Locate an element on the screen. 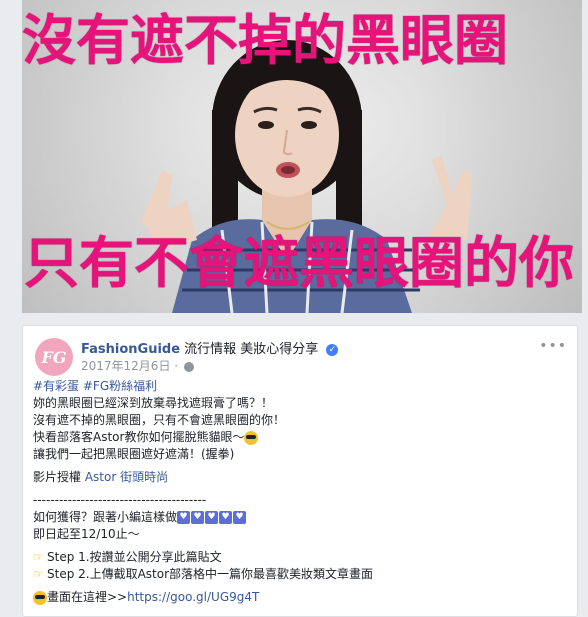 Image resolution: width=588 pixels, height=617 pixels. post-line-3: 快看部落客Astor教你如何擺脫熊貓眼～ is located at coordinates (139, 437).